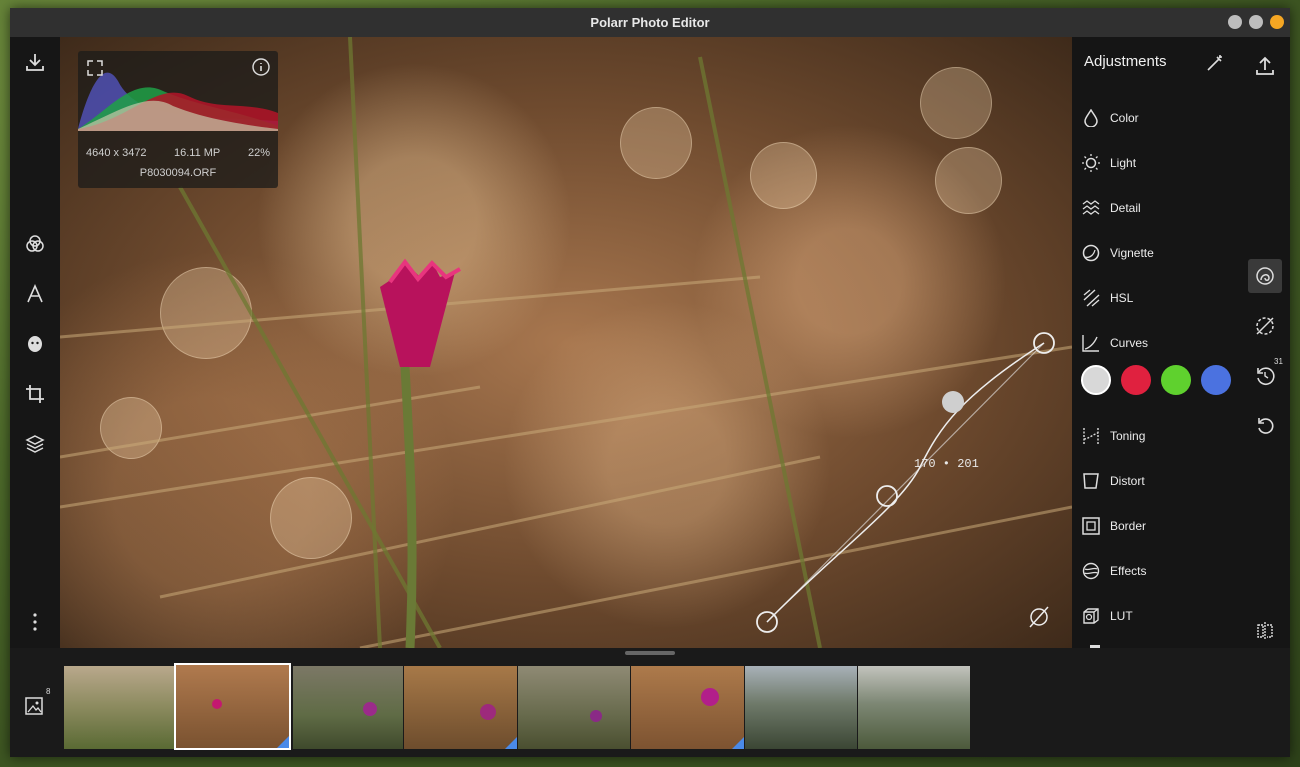  Describe the element at coordinates (35, 244) in the screenshot. I see `filters-icon` at that location.